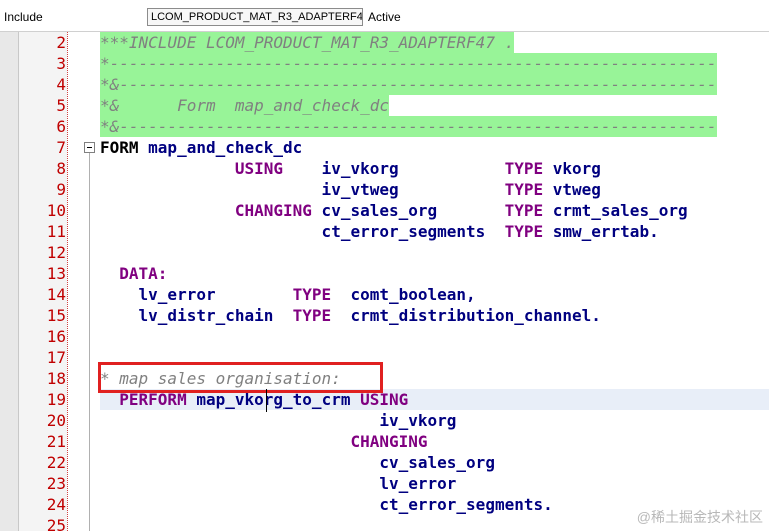 This screenshot has height=531, width=769. I want to click on code-line: 22 cv_sales_org, so click(384, 462).